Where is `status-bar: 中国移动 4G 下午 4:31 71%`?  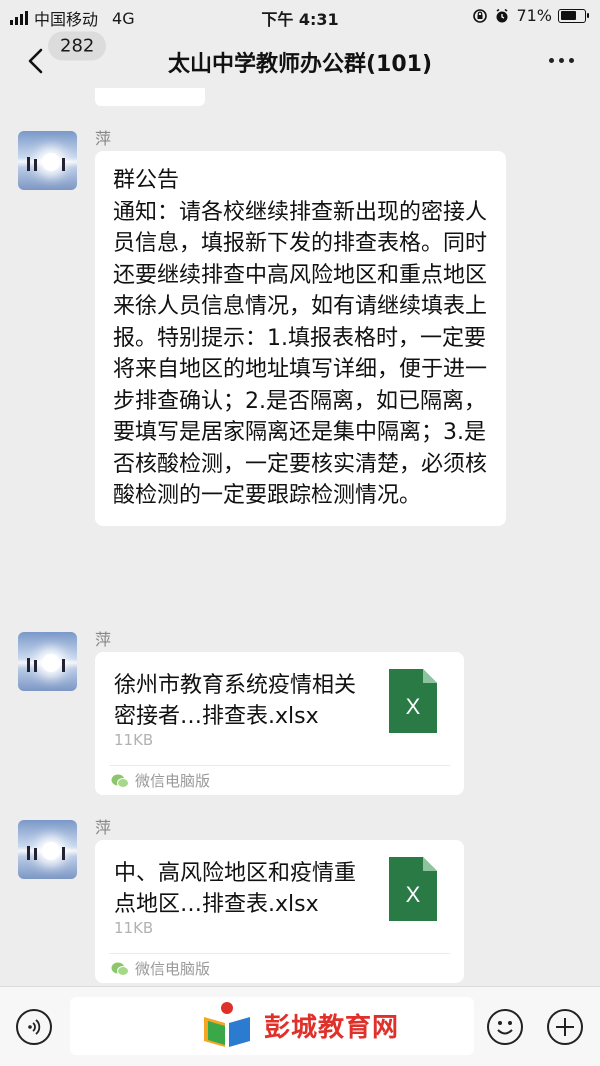
status-bar: 中国移动 4G 下午 4:31 71% is located at coordinates (300, 16).